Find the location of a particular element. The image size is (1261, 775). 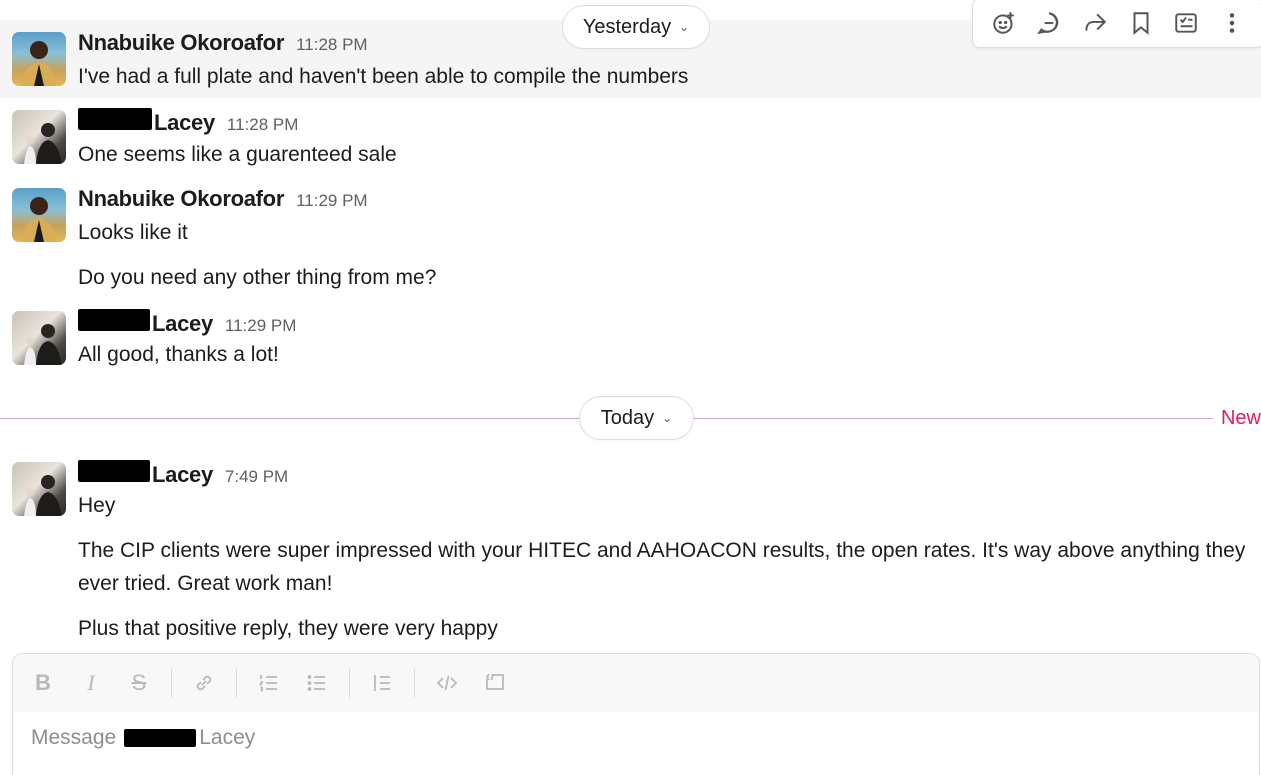

placeholder-name: Lacey is located at coordinates (227, 737).